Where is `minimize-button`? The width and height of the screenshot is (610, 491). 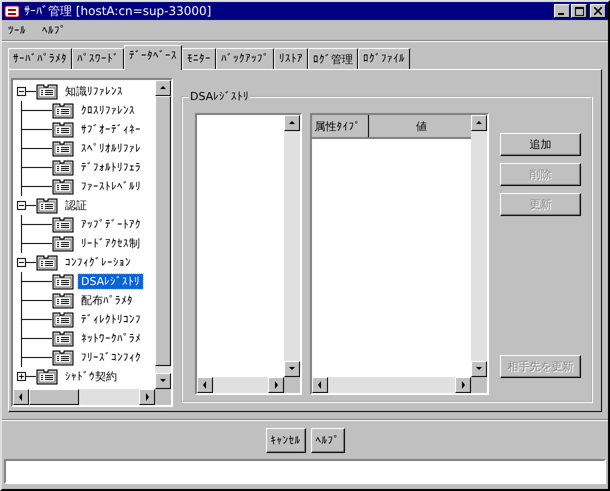 minimize-button is located at coordinates (562, 11).